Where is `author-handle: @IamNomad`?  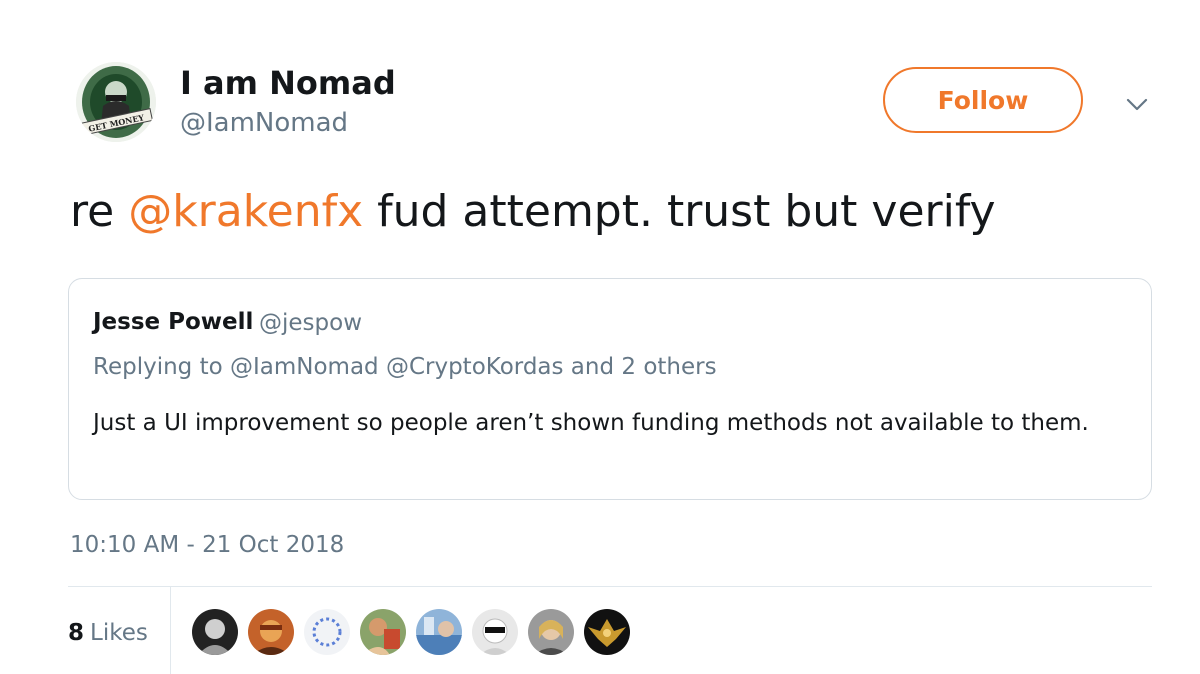 author-handle: @IamNomad is located at coordinates (264, 123).